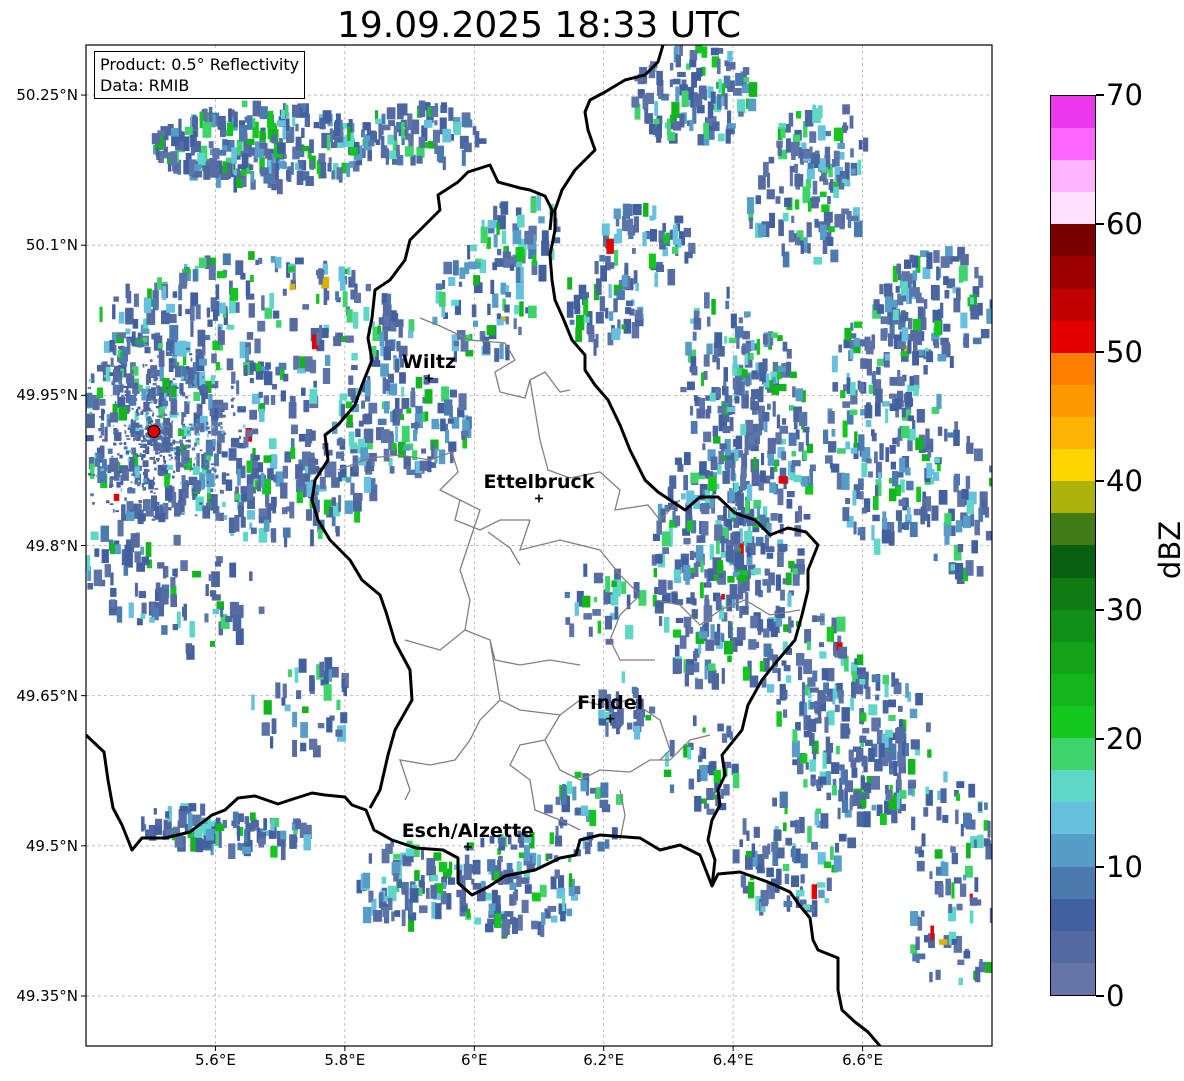 This screenshot has height=1081, width=1184. What do you see at coordinates (1168, 550) in the screenshot?
I see `colorbar-unit-label: dBZ` at bounding box center [1168, 550].